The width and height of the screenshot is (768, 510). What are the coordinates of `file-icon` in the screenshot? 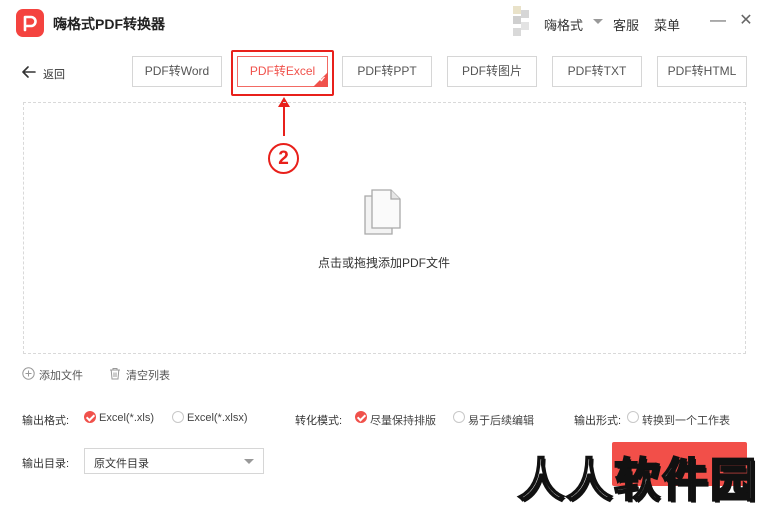 It's located at (382, 212).